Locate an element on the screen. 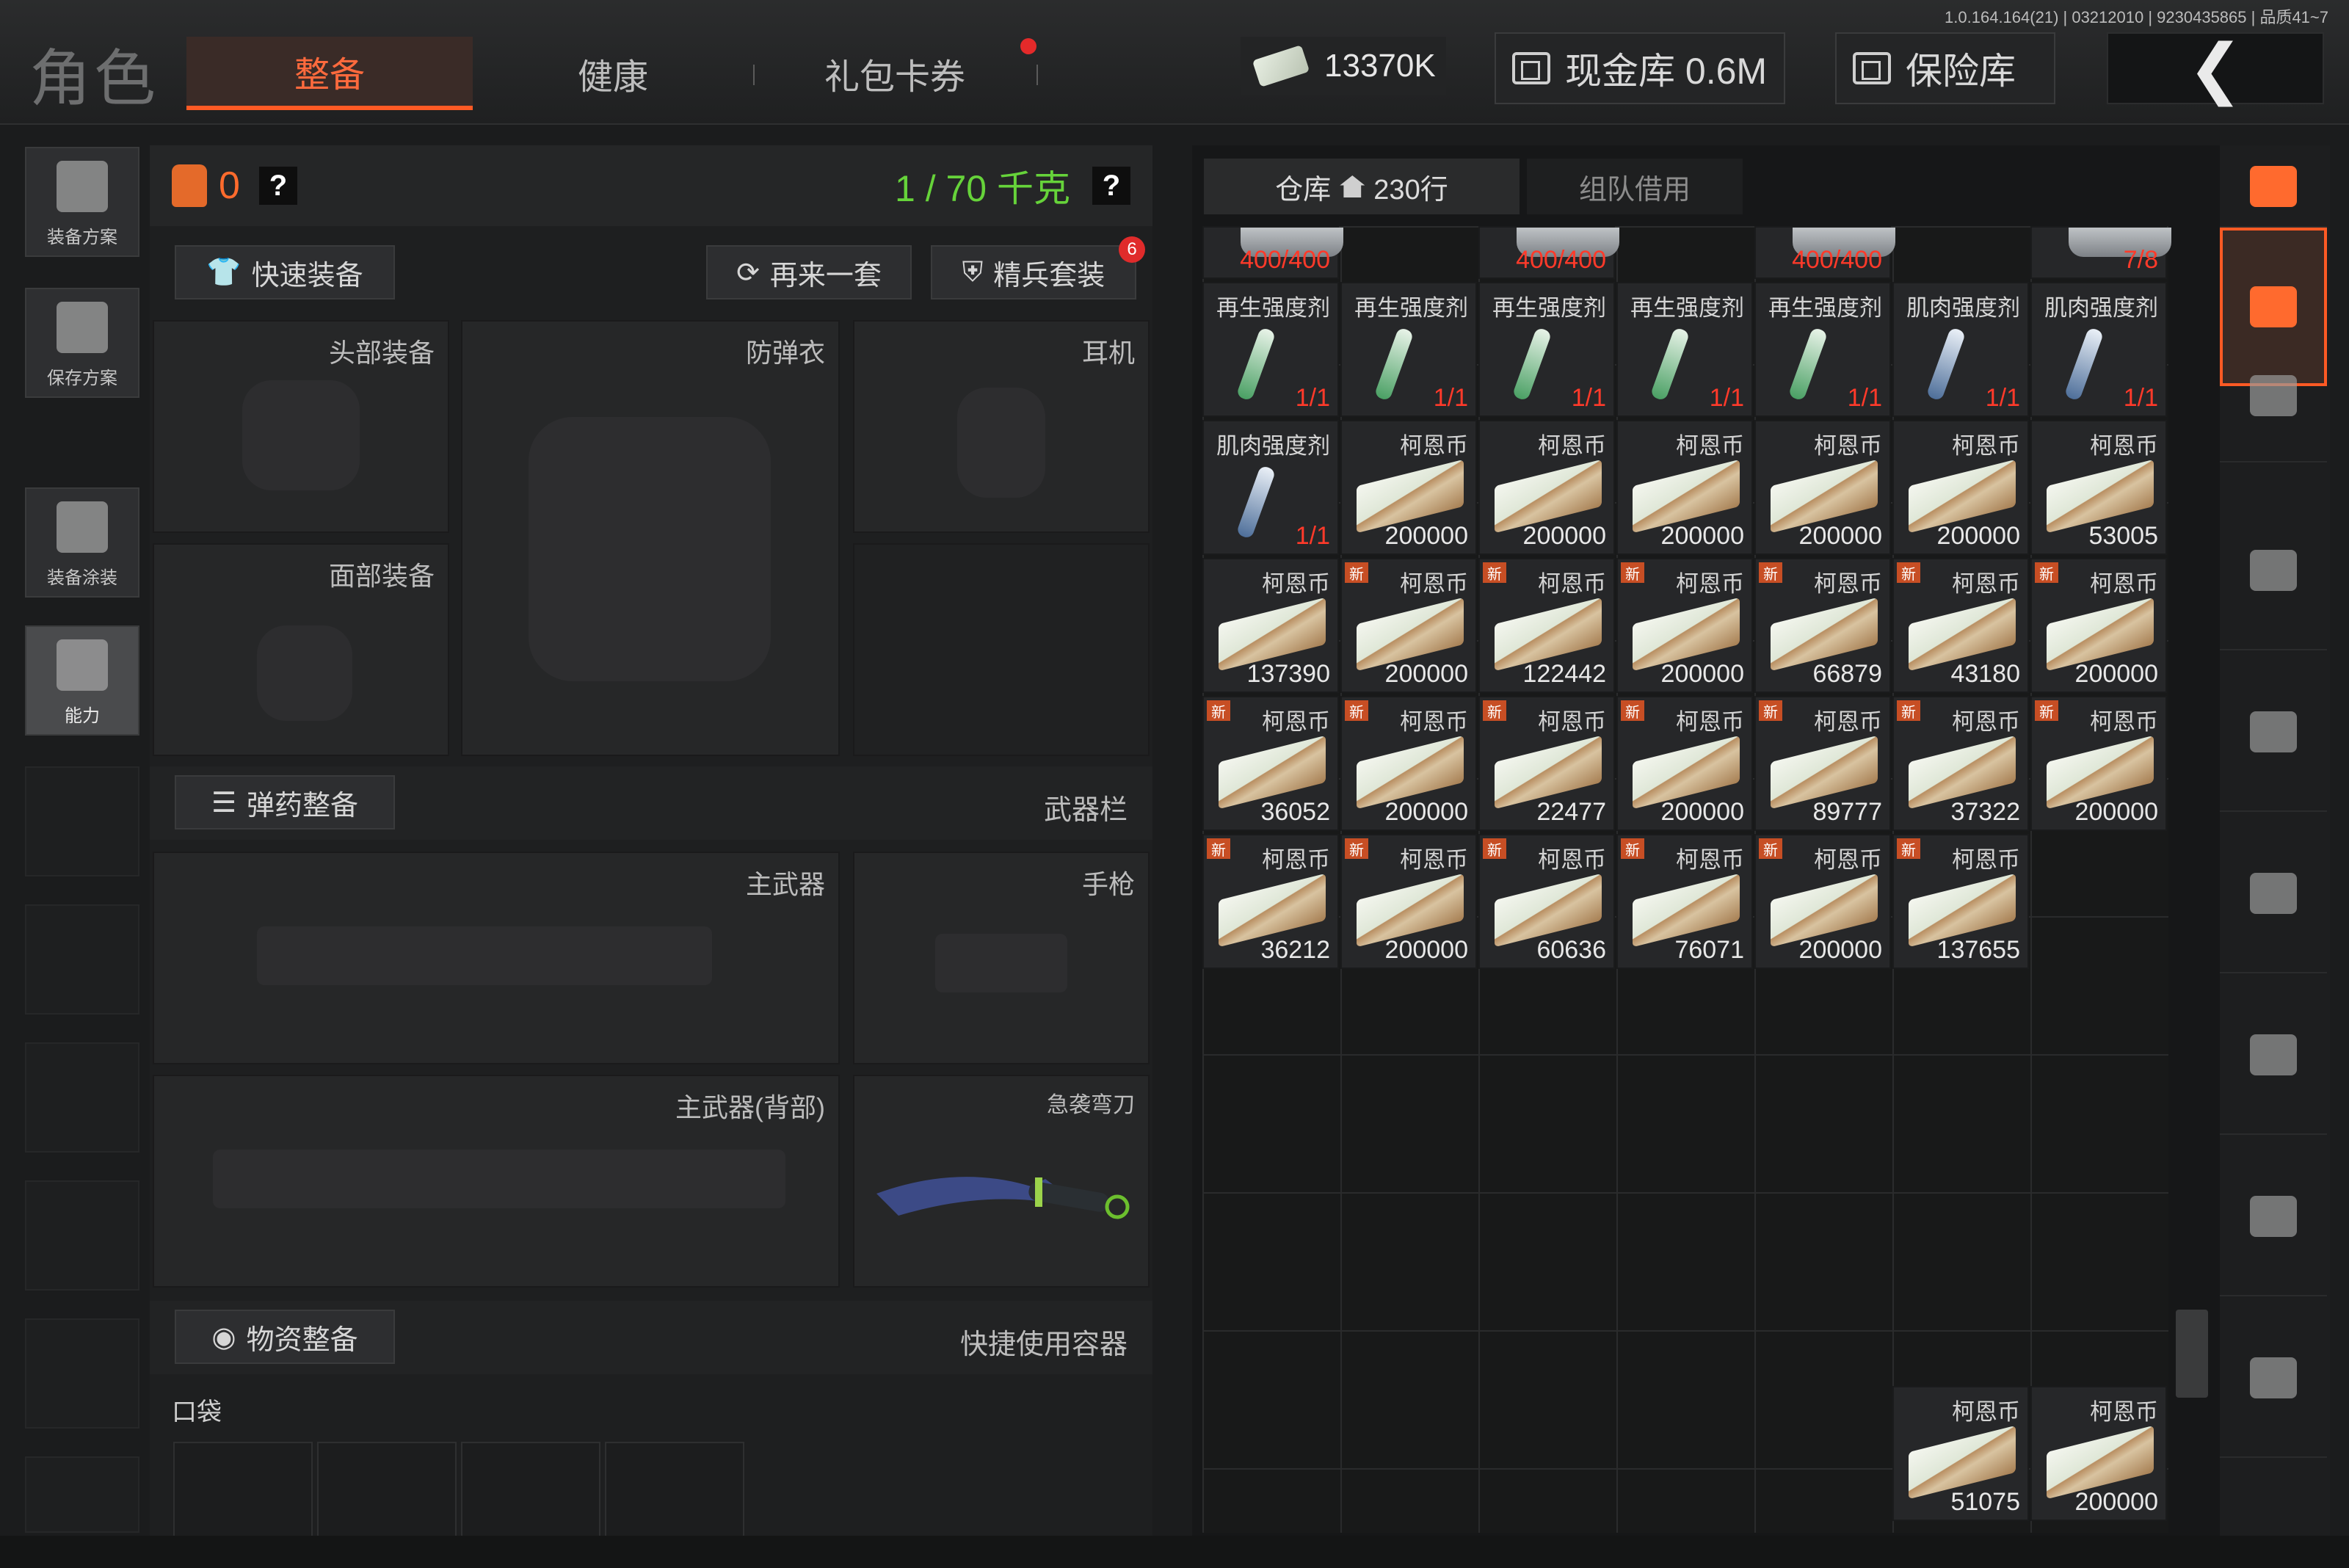 The width and height of the screenshot is (2349, 1568). category-grenade is located at coordinates (2273, 732).